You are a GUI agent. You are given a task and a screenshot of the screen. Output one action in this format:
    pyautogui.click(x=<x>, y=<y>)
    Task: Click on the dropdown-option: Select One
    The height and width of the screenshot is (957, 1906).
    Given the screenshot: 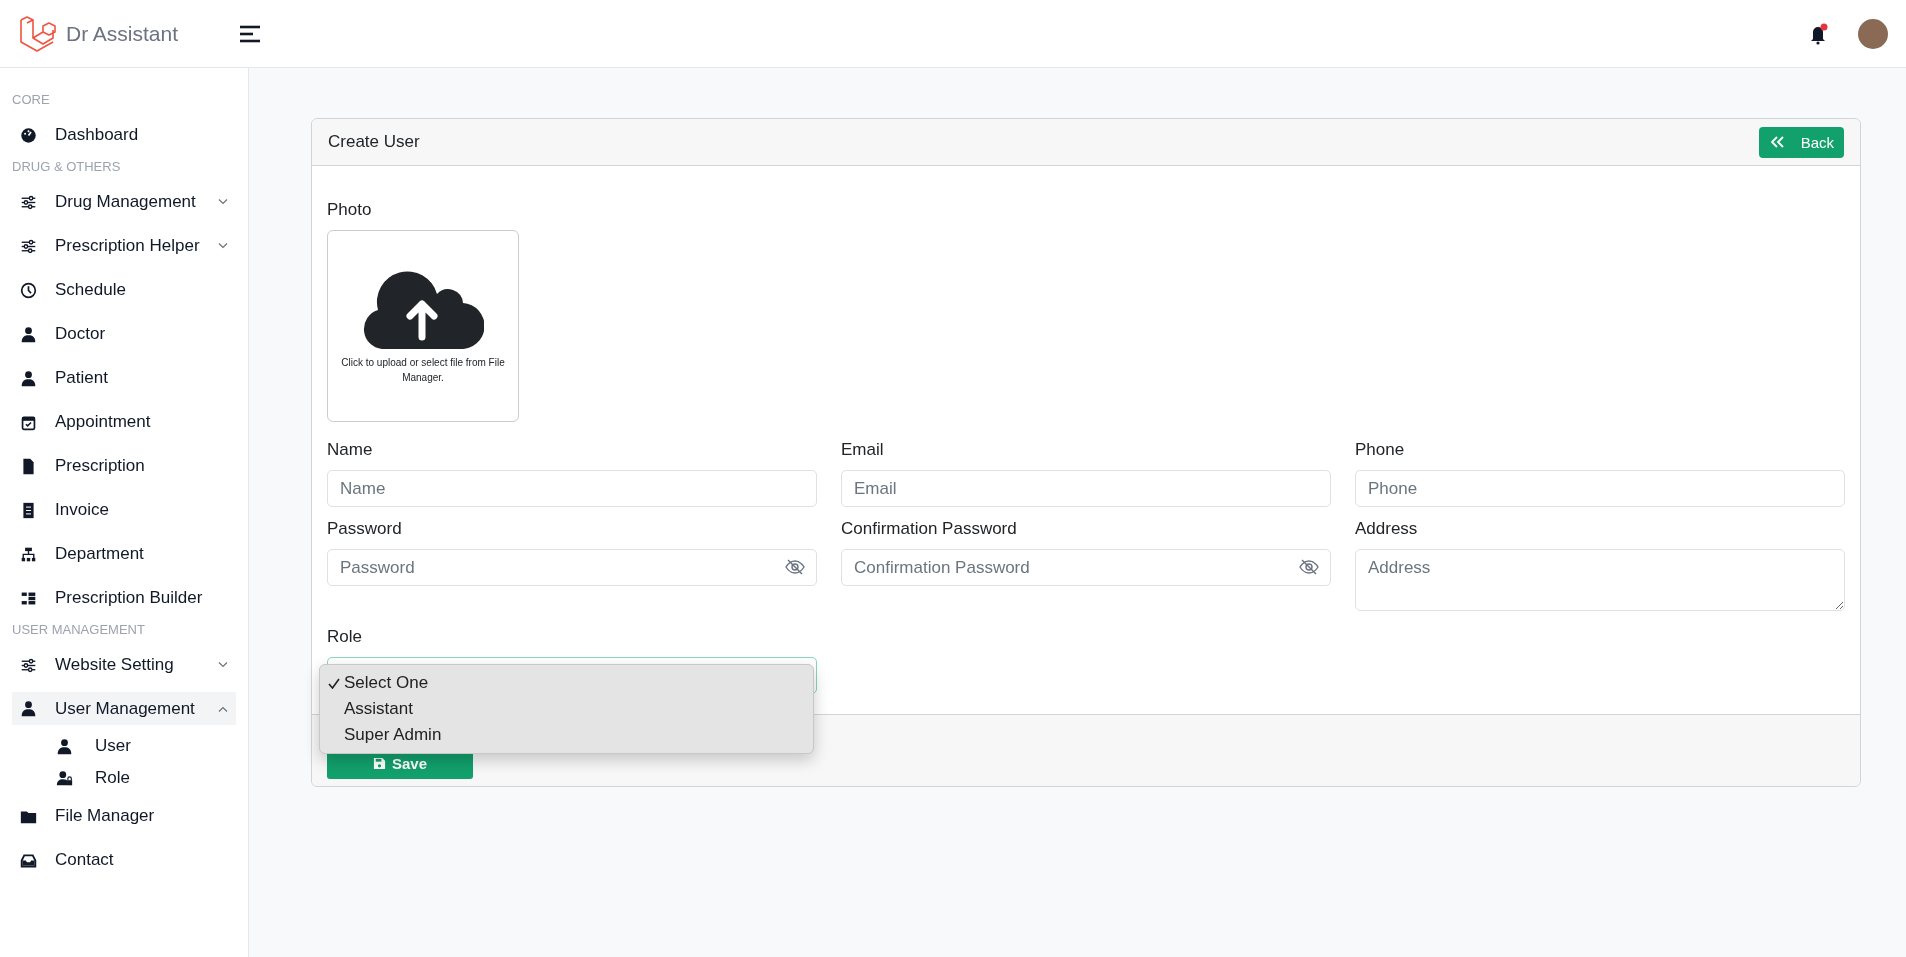 What is the action you would take?
    pyautogui.click(x=566, y=683)
    